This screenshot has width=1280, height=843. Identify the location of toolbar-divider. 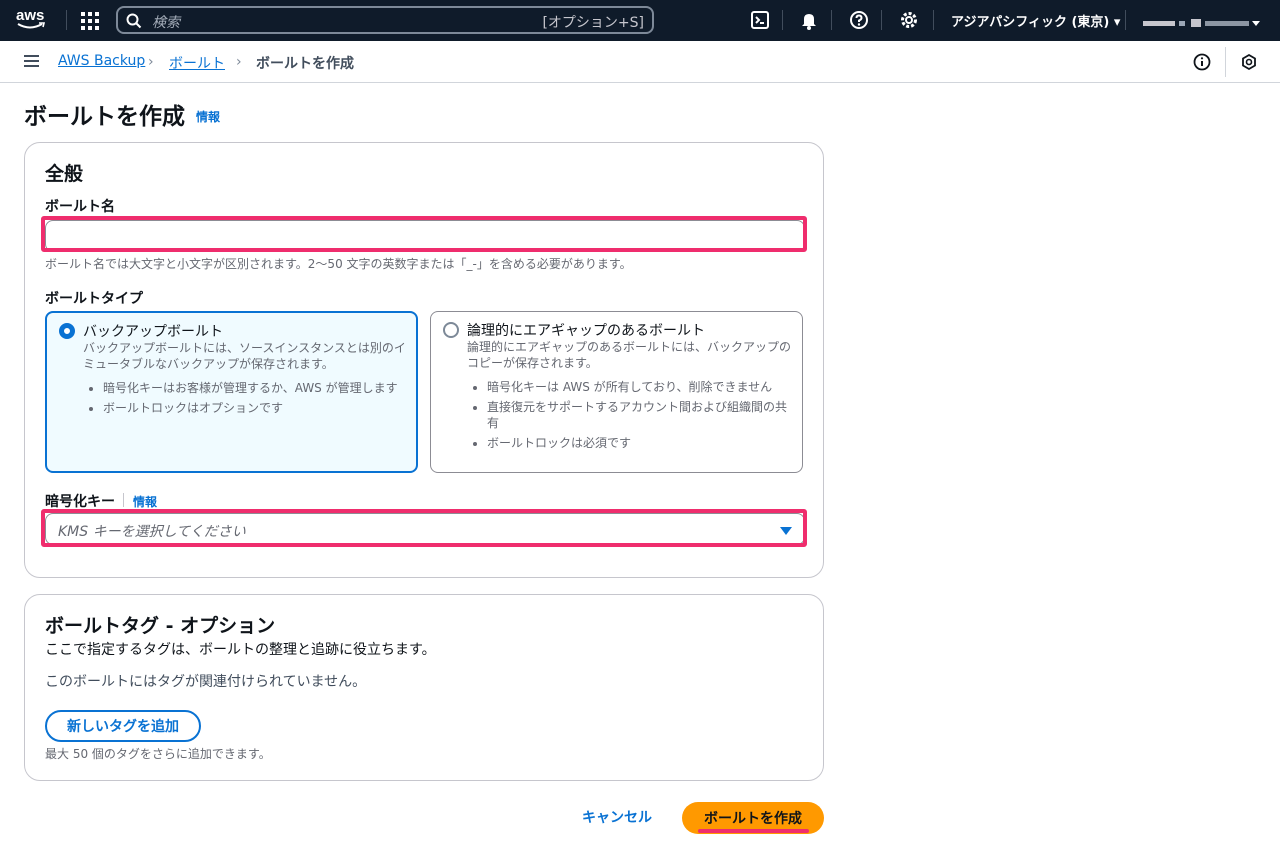
(1225, 62).